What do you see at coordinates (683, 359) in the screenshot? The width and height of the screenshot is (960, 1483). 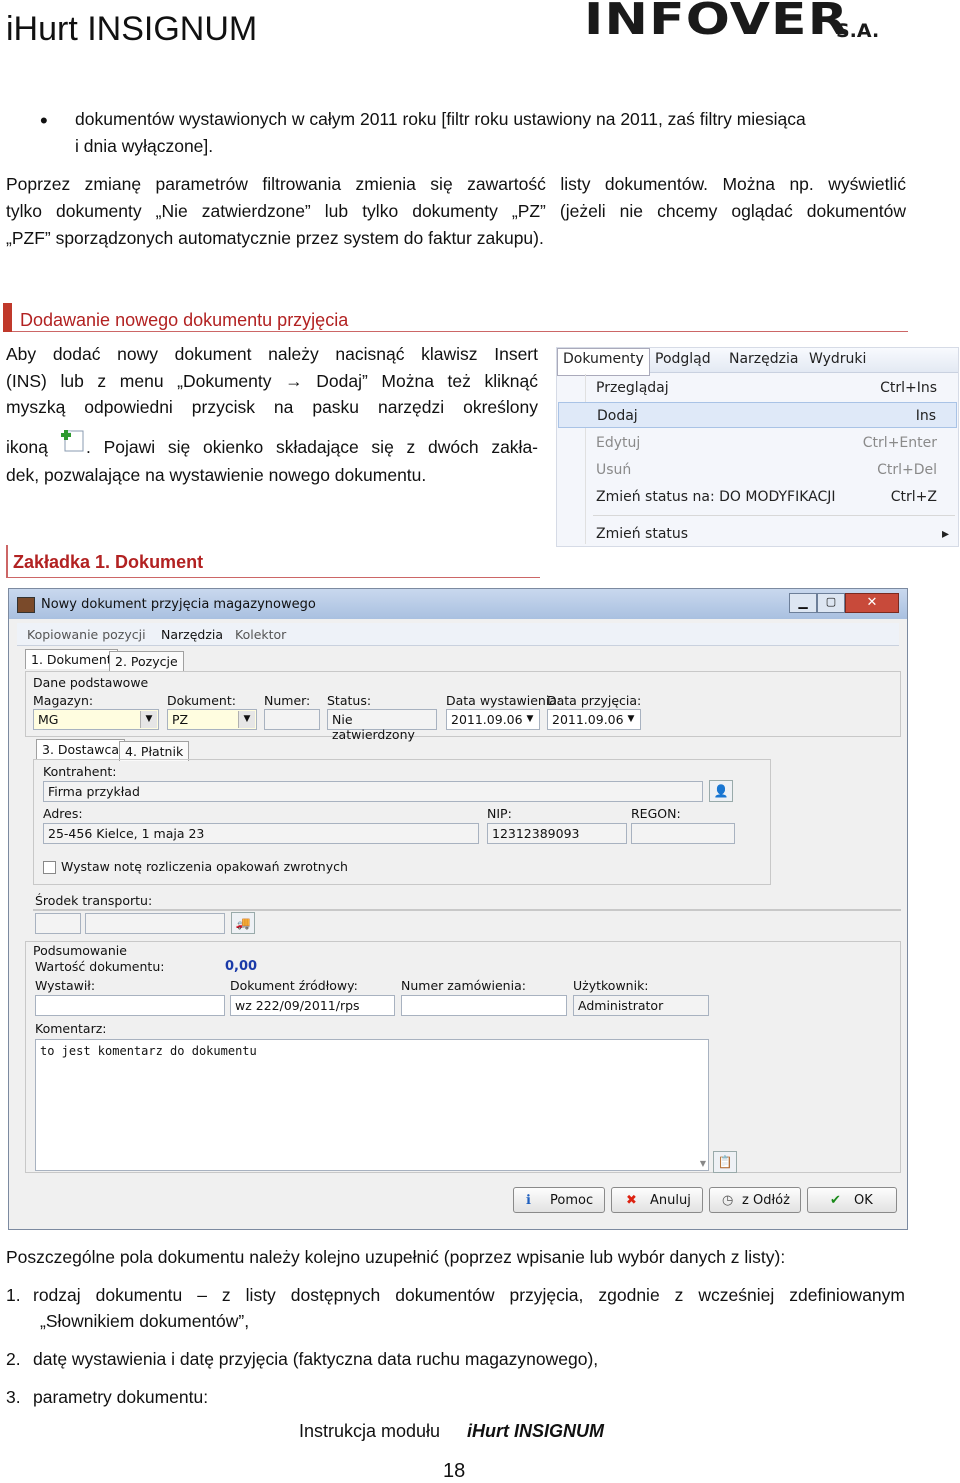 I see `menu-podglad: Podgląd` at bounding box center [683, 359].